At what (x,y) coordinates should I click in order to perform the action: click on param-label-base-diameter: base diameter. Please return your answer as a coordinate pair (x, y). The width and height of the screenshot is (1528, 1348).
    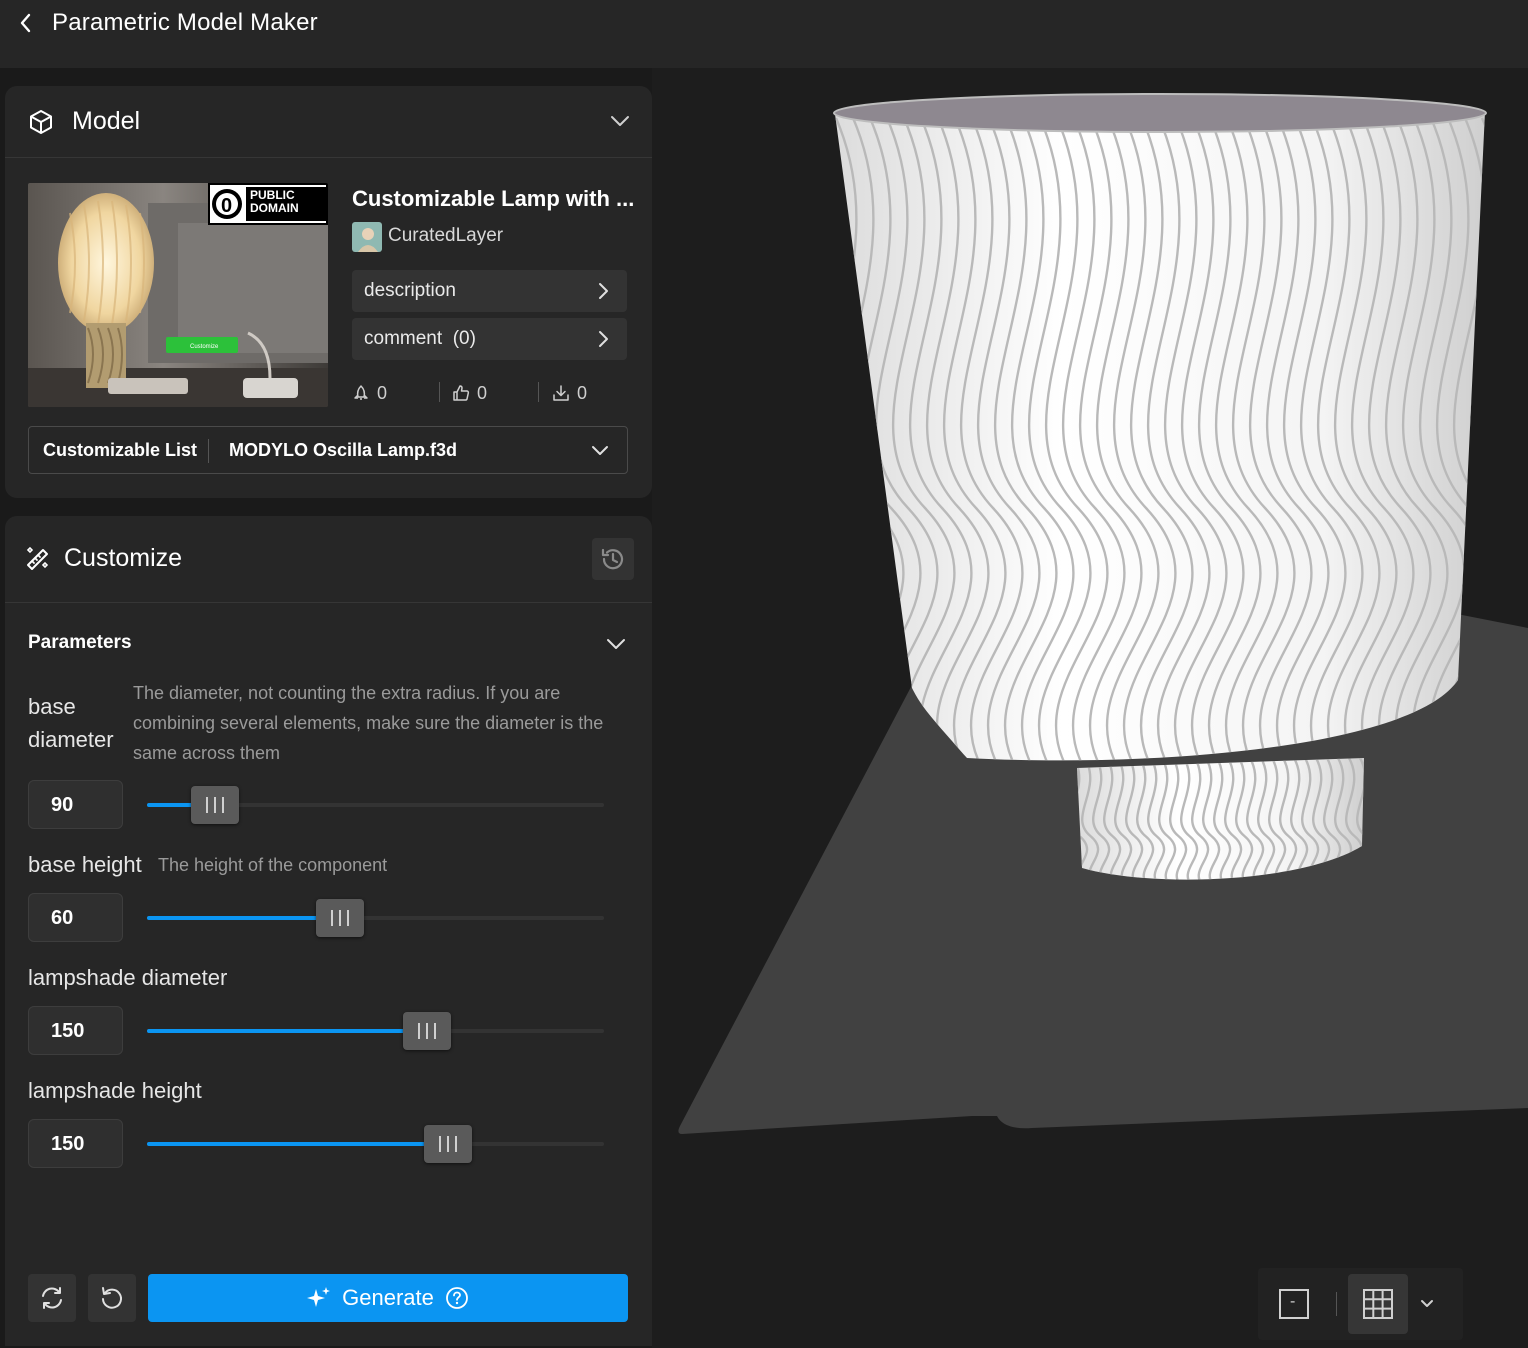
    Looking at the image, I should click on (71, 723).